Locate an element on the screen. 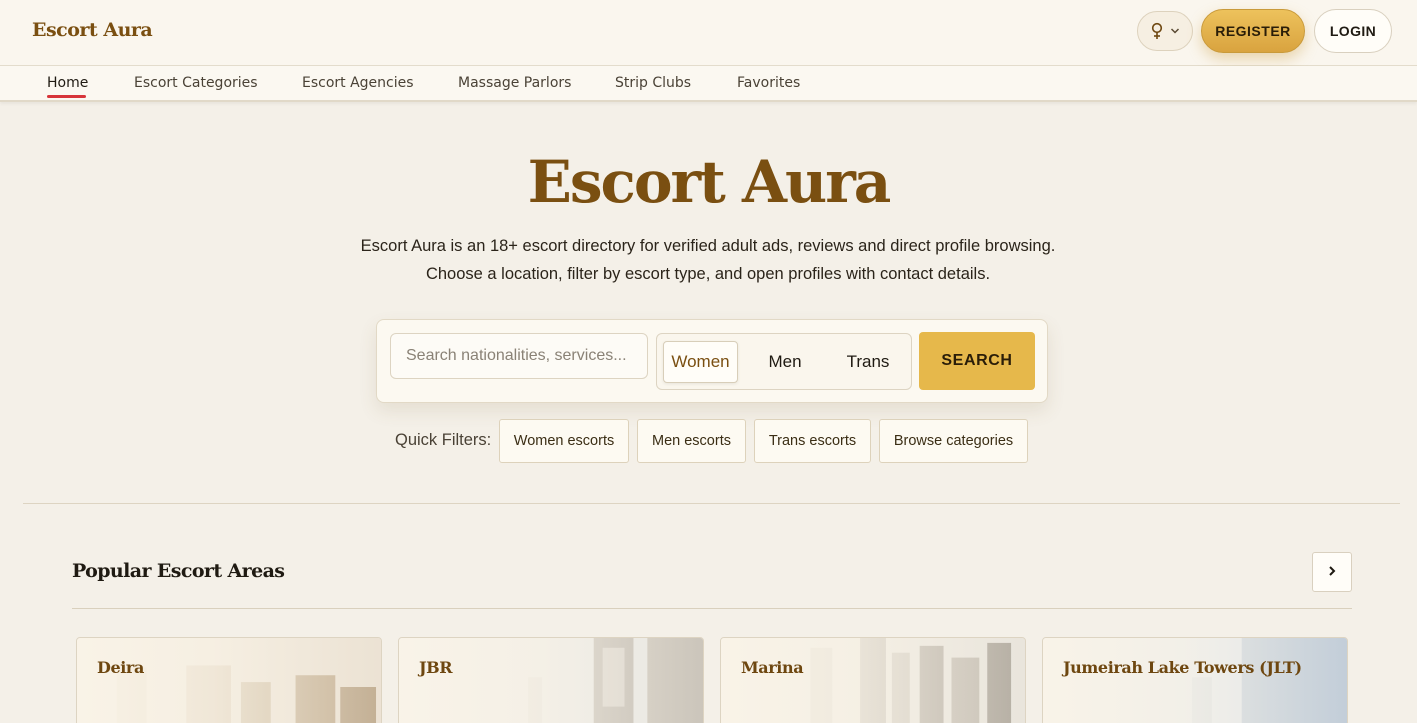  chevron-down-icon is located at coordinates (1175, 31).